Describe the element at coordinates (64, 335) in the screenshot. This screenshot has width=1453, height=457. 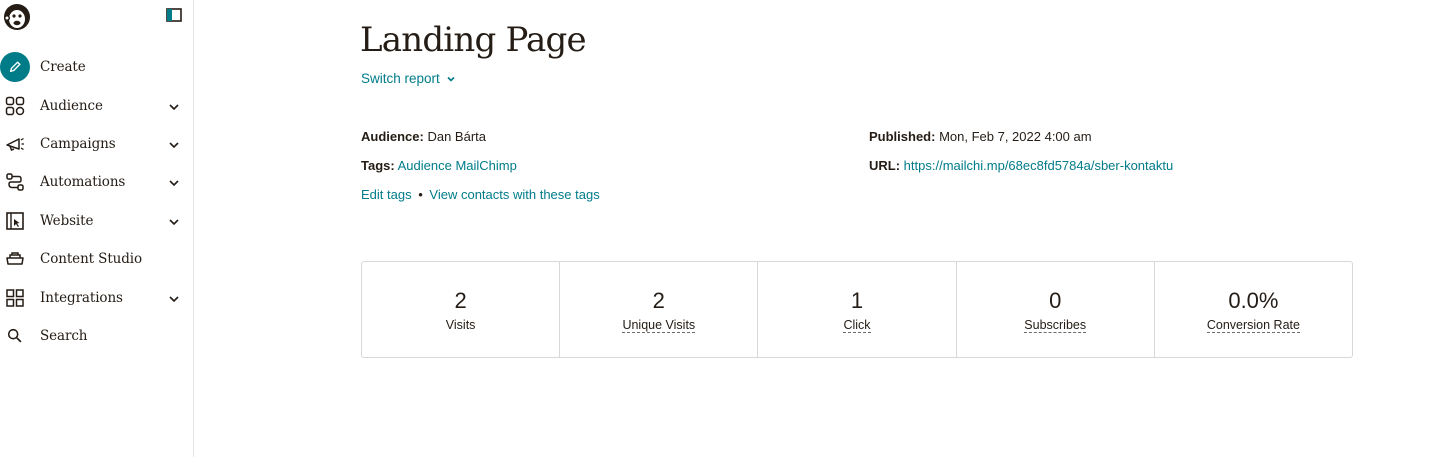
I see `sidebar-item-label: Search` at that location.